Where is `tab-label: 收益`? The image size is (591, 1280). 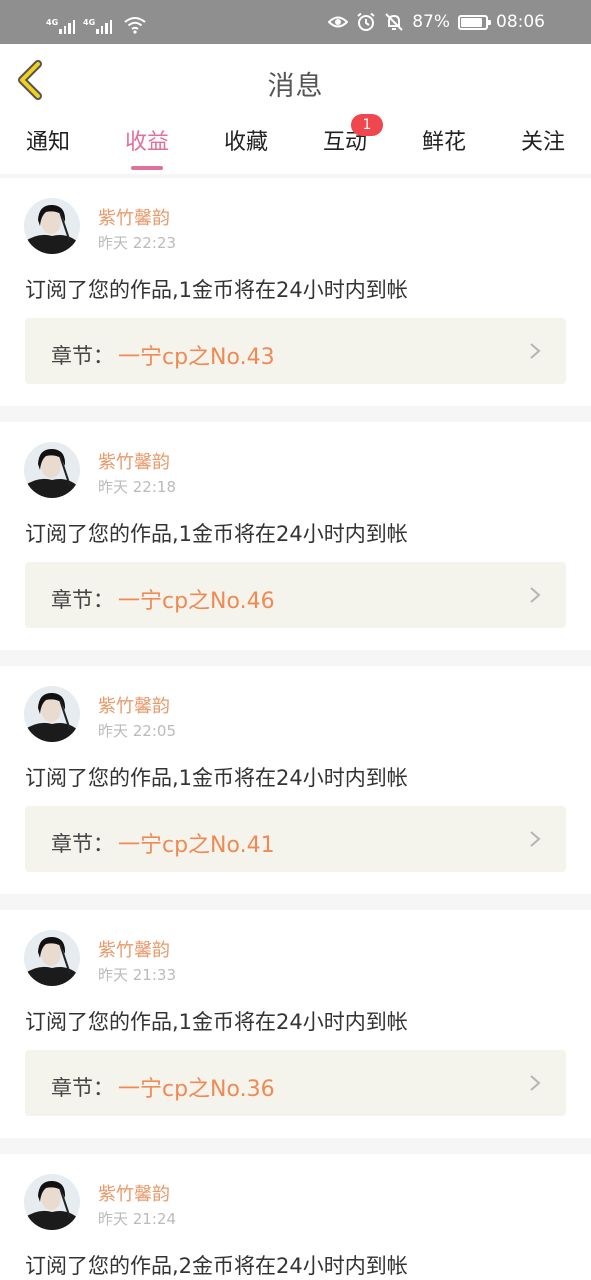 tab-label: 收益 is located at coordinates (146, 142).